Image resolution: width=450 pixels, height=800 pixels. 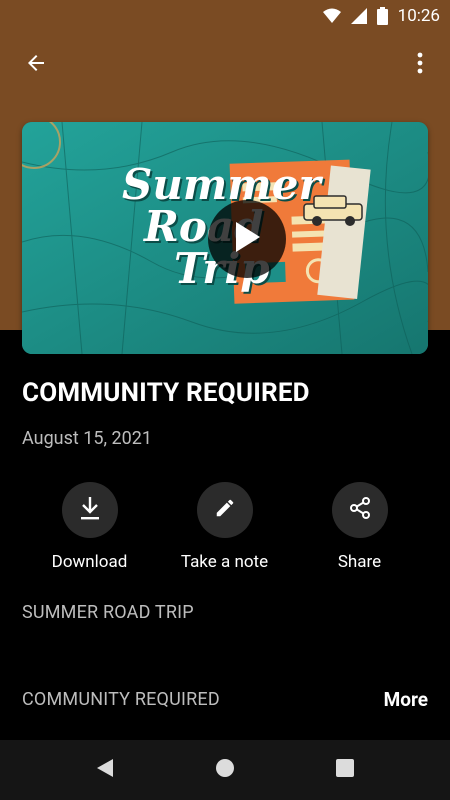 I want to click on nav-recents-button, so click(x=345, y=770).